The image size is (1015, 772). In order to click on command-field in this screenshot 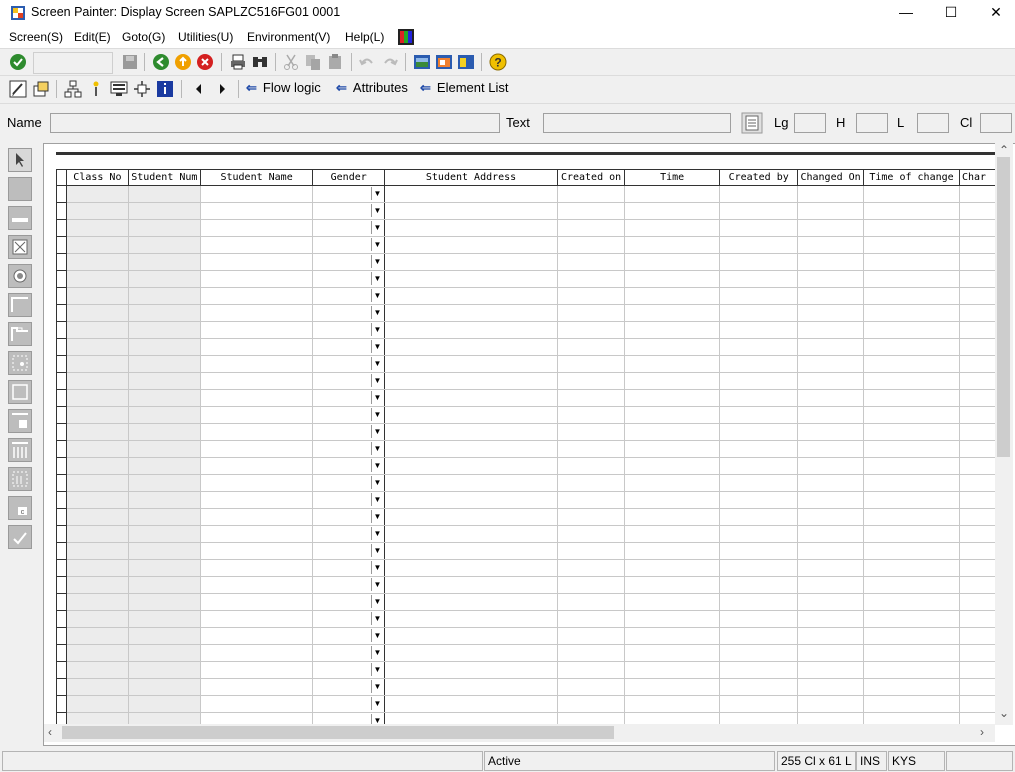, I will do `click(73, 63)`.